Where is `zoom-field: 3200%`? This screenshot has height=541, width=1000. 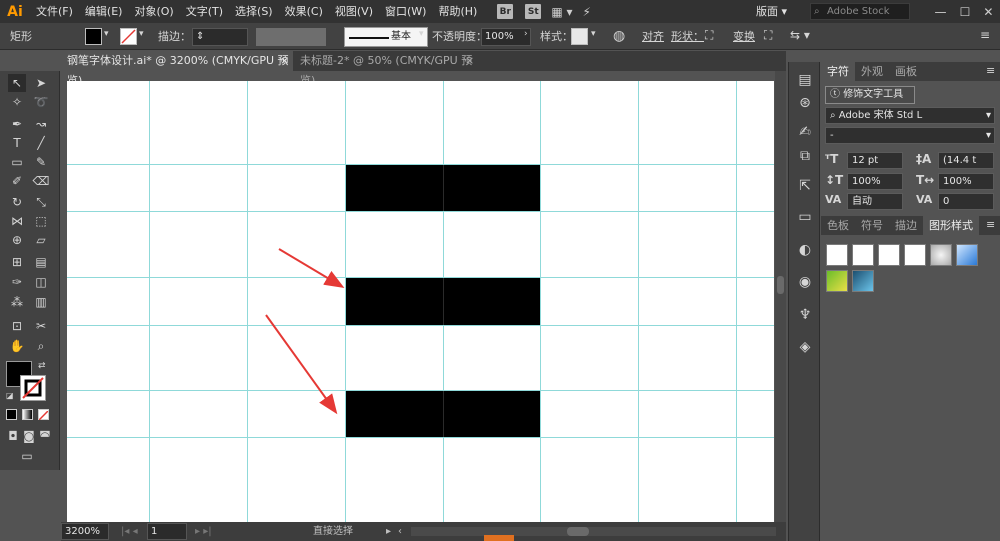 zoom-field: 3200% is located at coordinates (85, 531).